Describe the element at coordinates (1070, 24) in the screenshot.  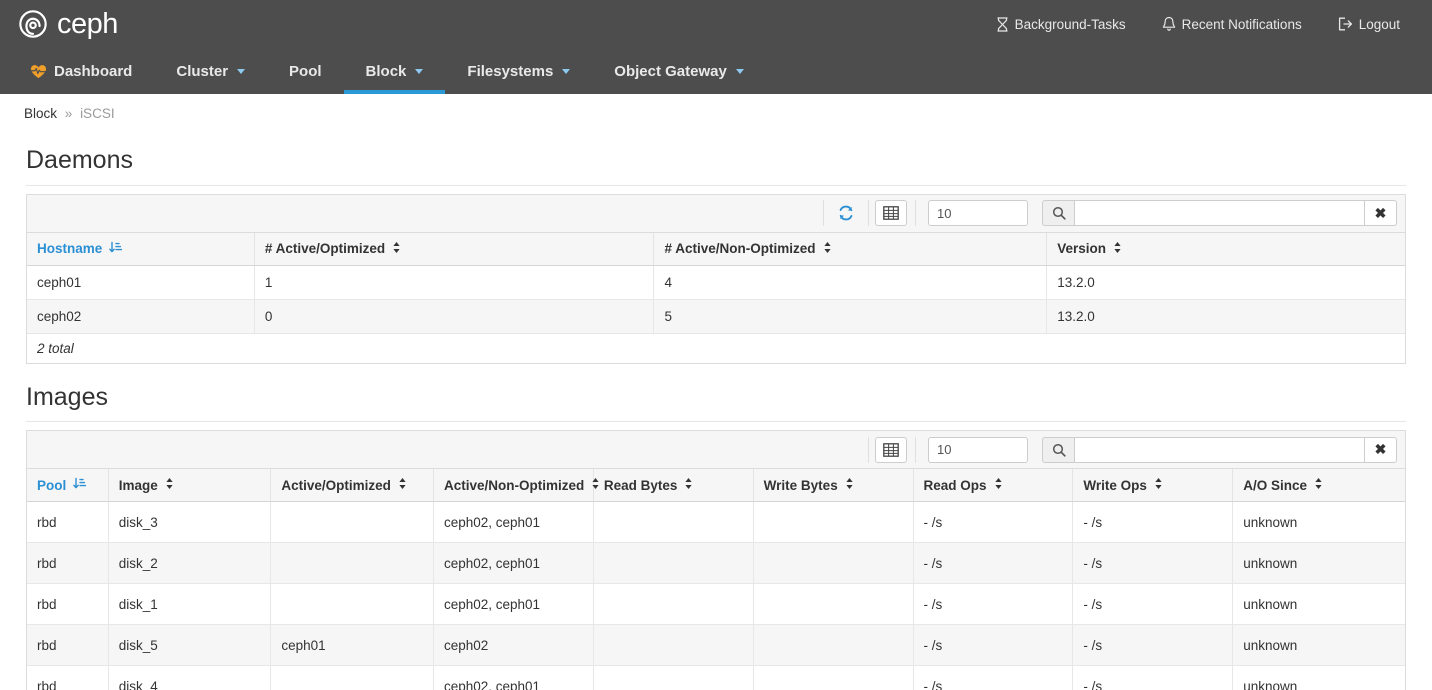
I see `background-tasks-label: Background-Tasks` at that location.